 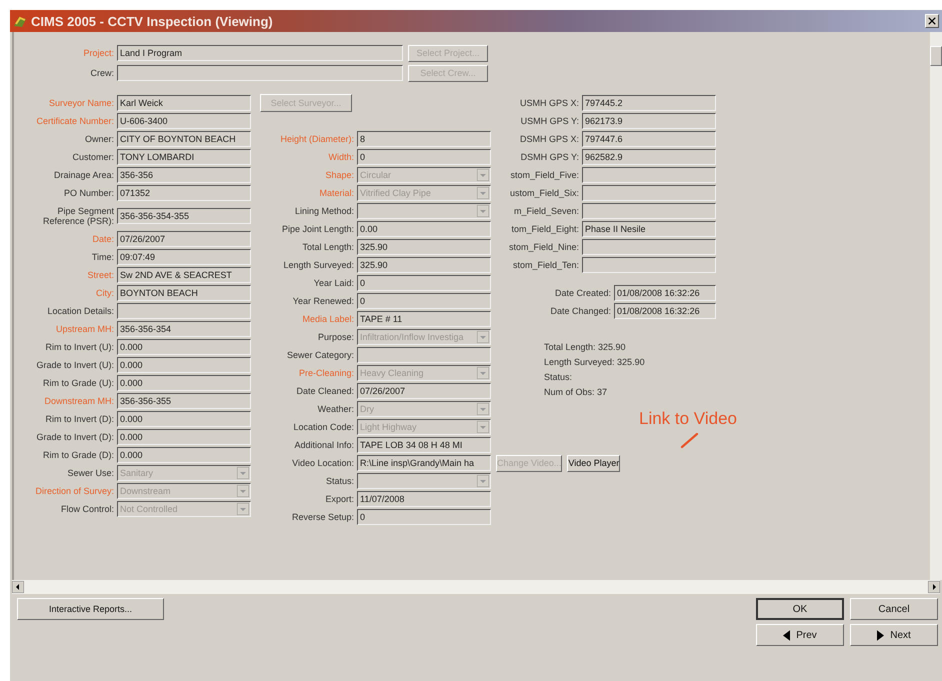 I want to click on field-label: stom_Field_Five:, so click(x=544, y=175).